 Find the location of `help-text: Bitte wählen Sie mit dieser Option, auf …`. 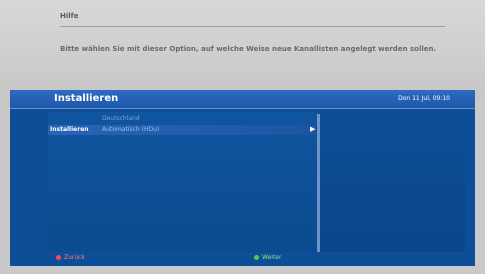

help-text: Bitte wählen Sie mit dieser Option, auf … is located at coordinates (248, 49).